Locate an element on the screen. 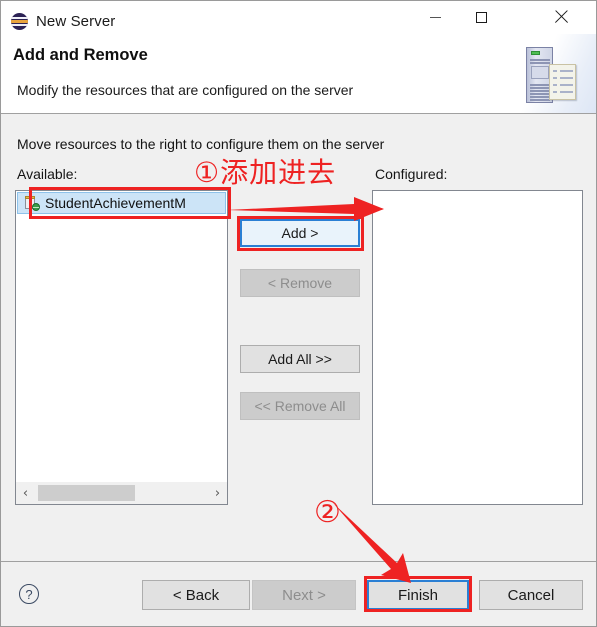 This screenshot has width=597, height=627. maximize-icon is located at coordinates (481, 17).